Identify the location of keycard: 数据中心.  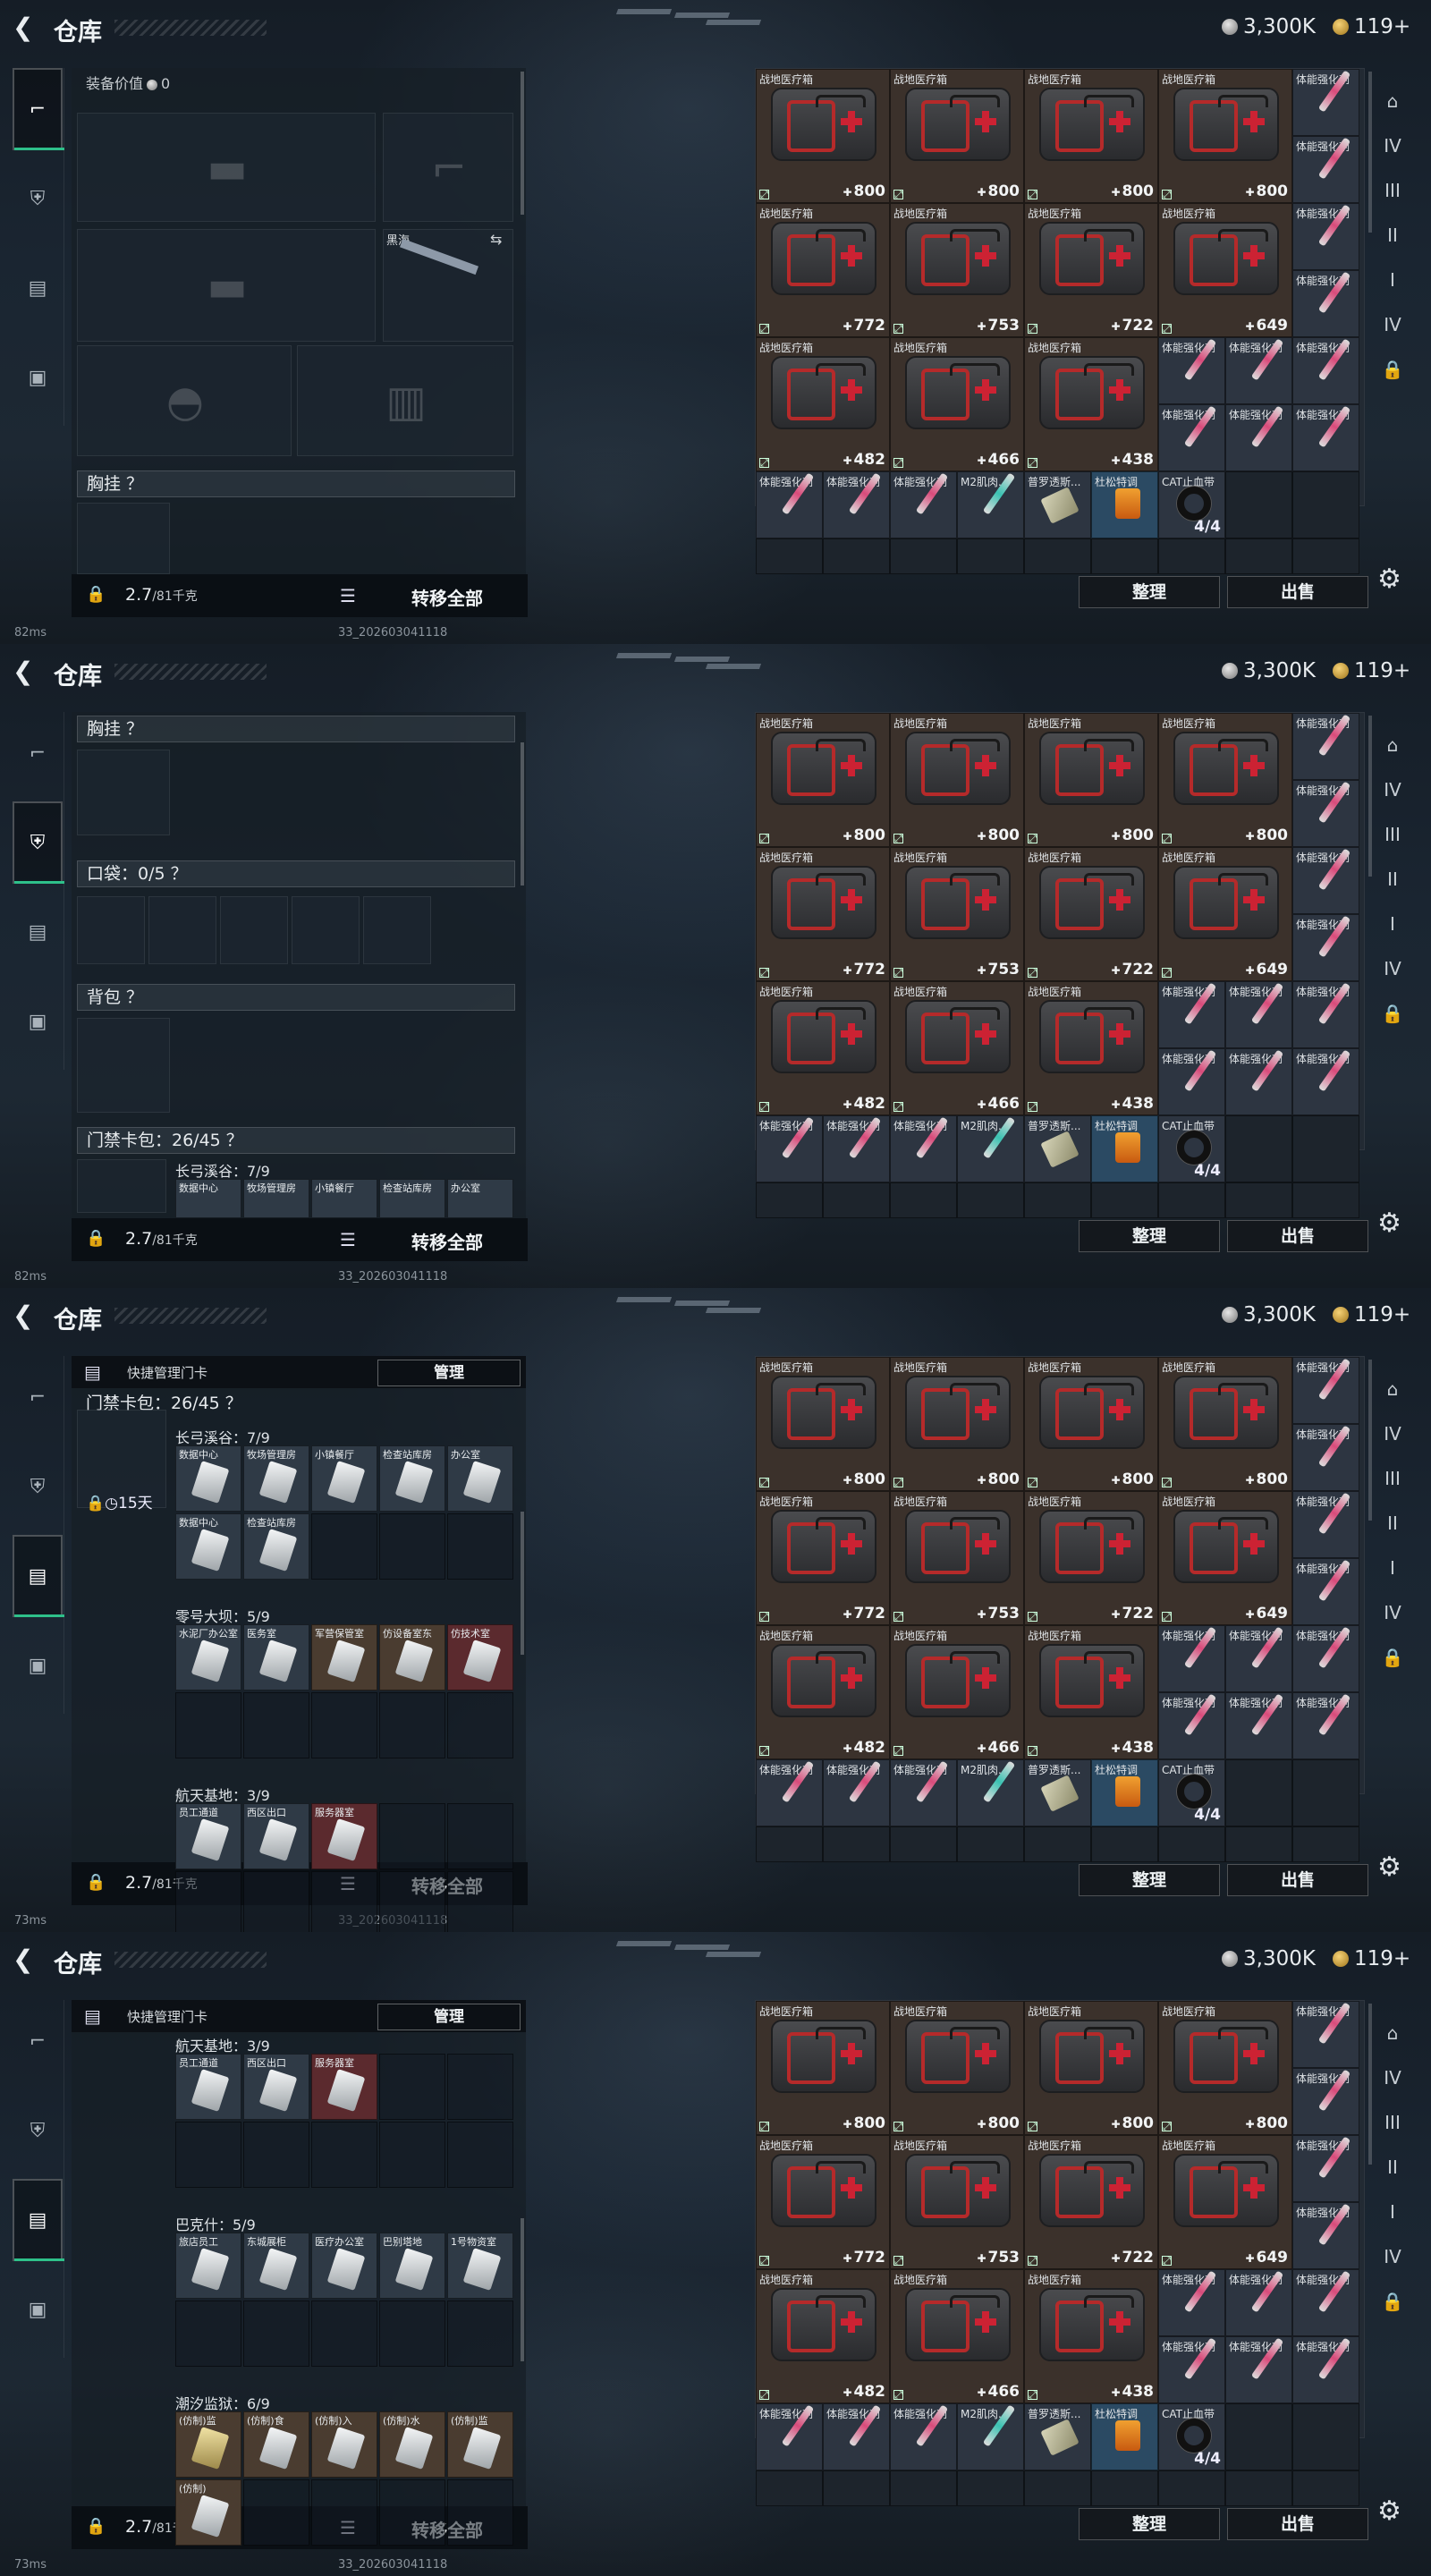
(208, 1478).